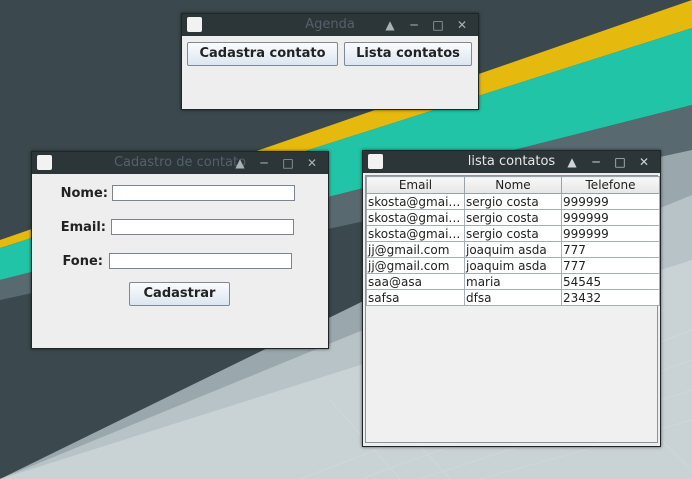  What do you see at coordinates (84, 193) in the screenshot?
I see `nome-label: Nome:` at bounding box center [84, 193].